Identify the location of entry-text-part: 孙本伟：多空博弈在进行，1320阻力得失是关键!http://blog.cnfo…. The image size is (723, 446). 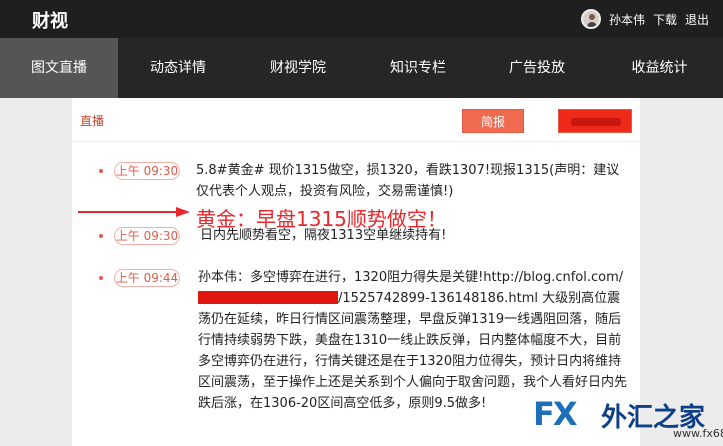
(411, 277).